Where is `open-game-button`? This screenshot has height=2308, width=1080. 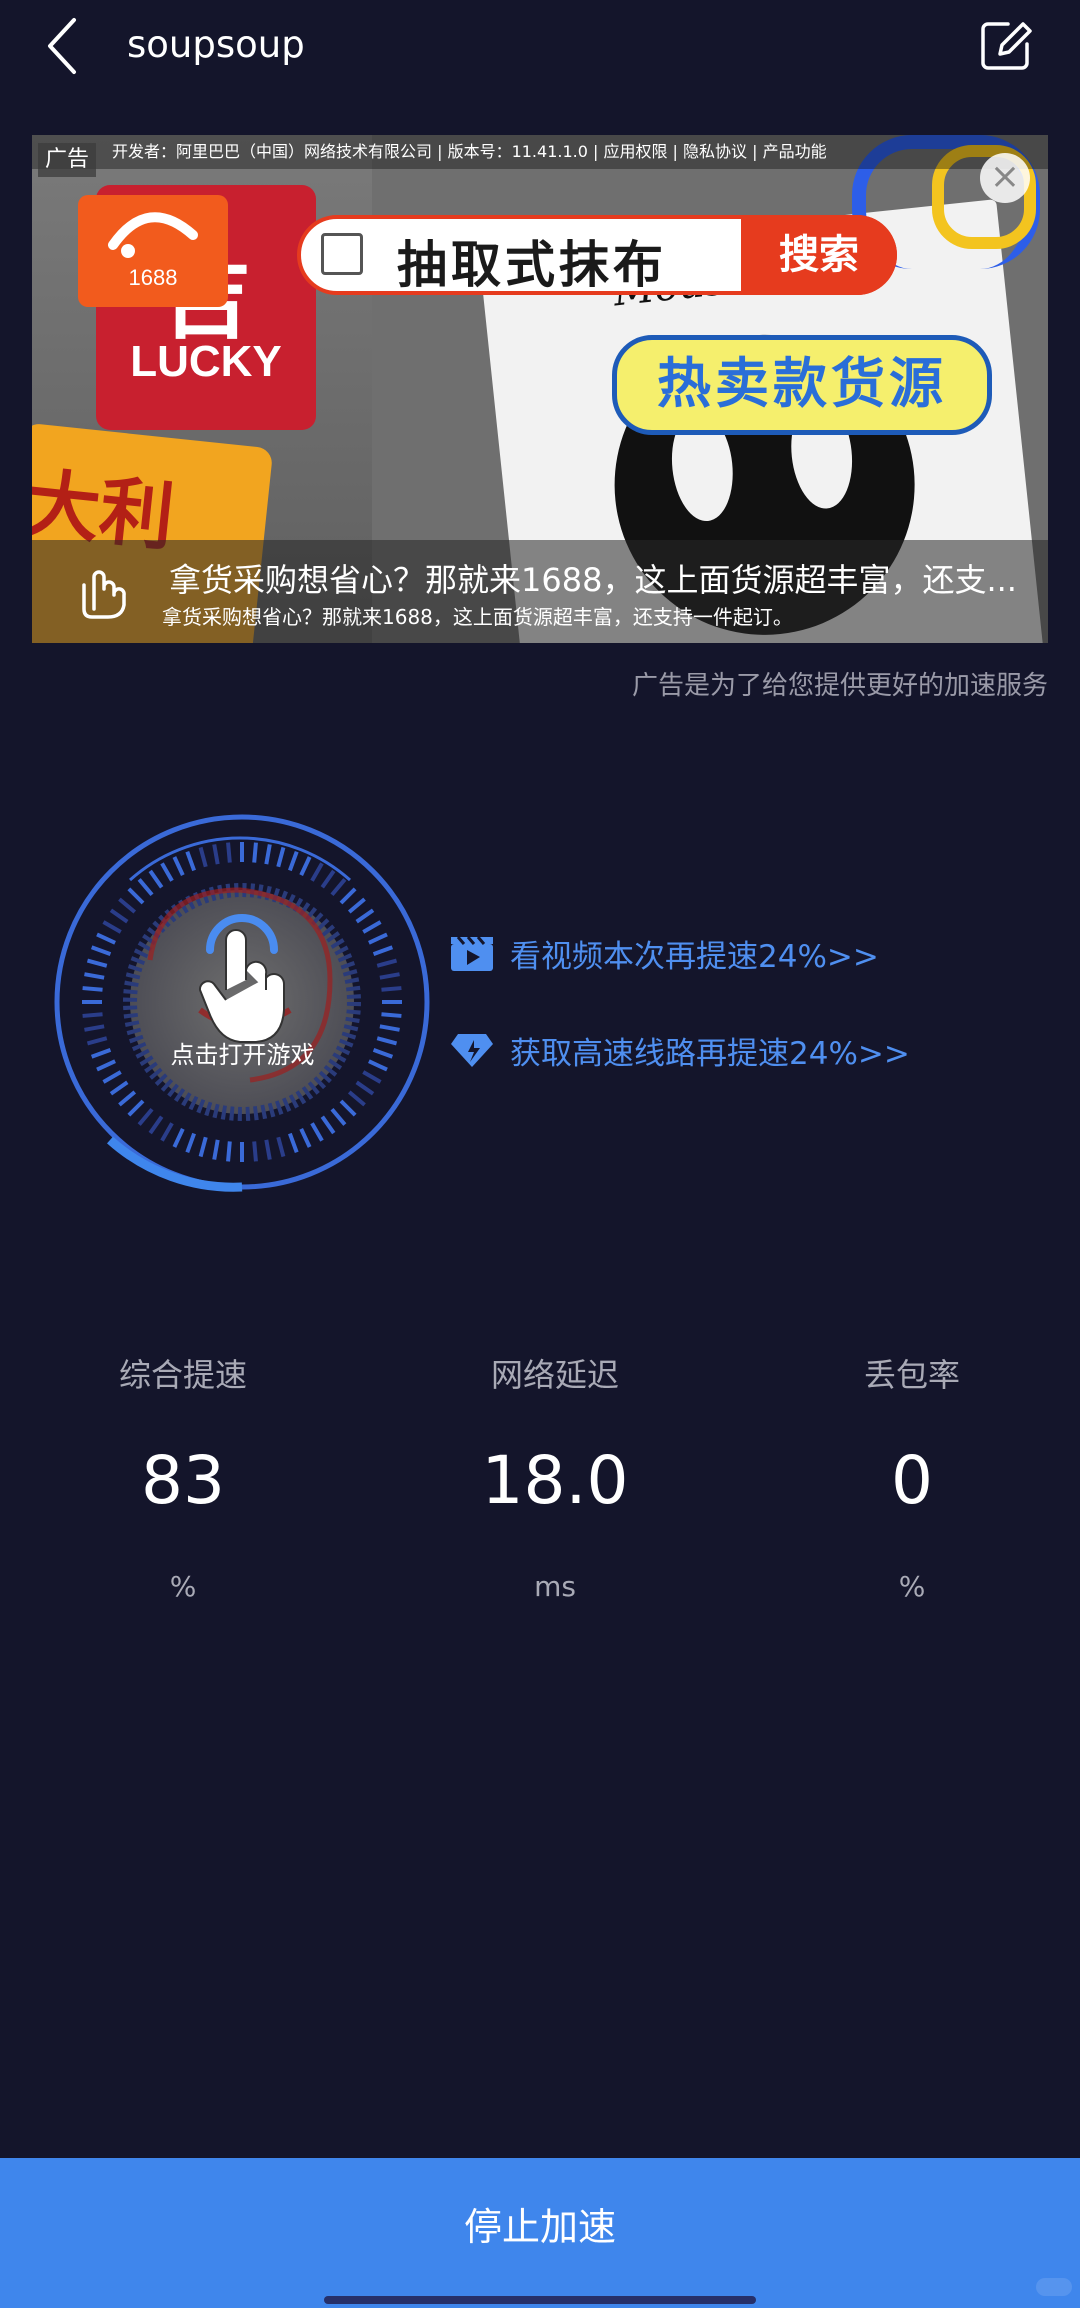
open-game-button is located at coordinates (242, 1002).